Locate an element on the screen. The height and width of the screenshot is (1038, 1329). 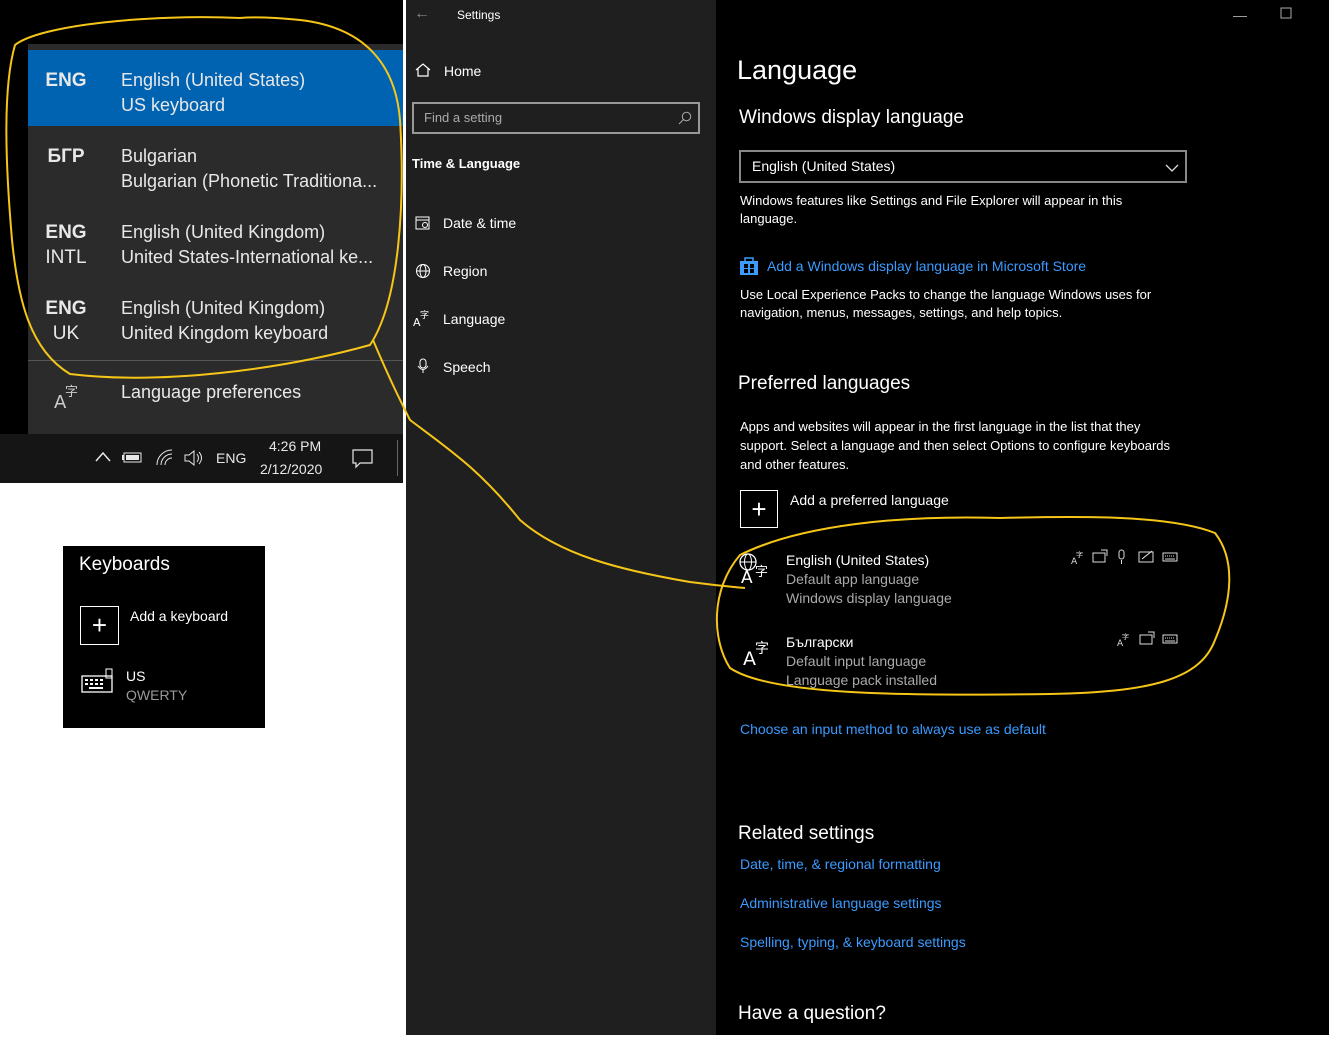
have-a-question-heading: Have a question? is located at coordinates (812, 1013).